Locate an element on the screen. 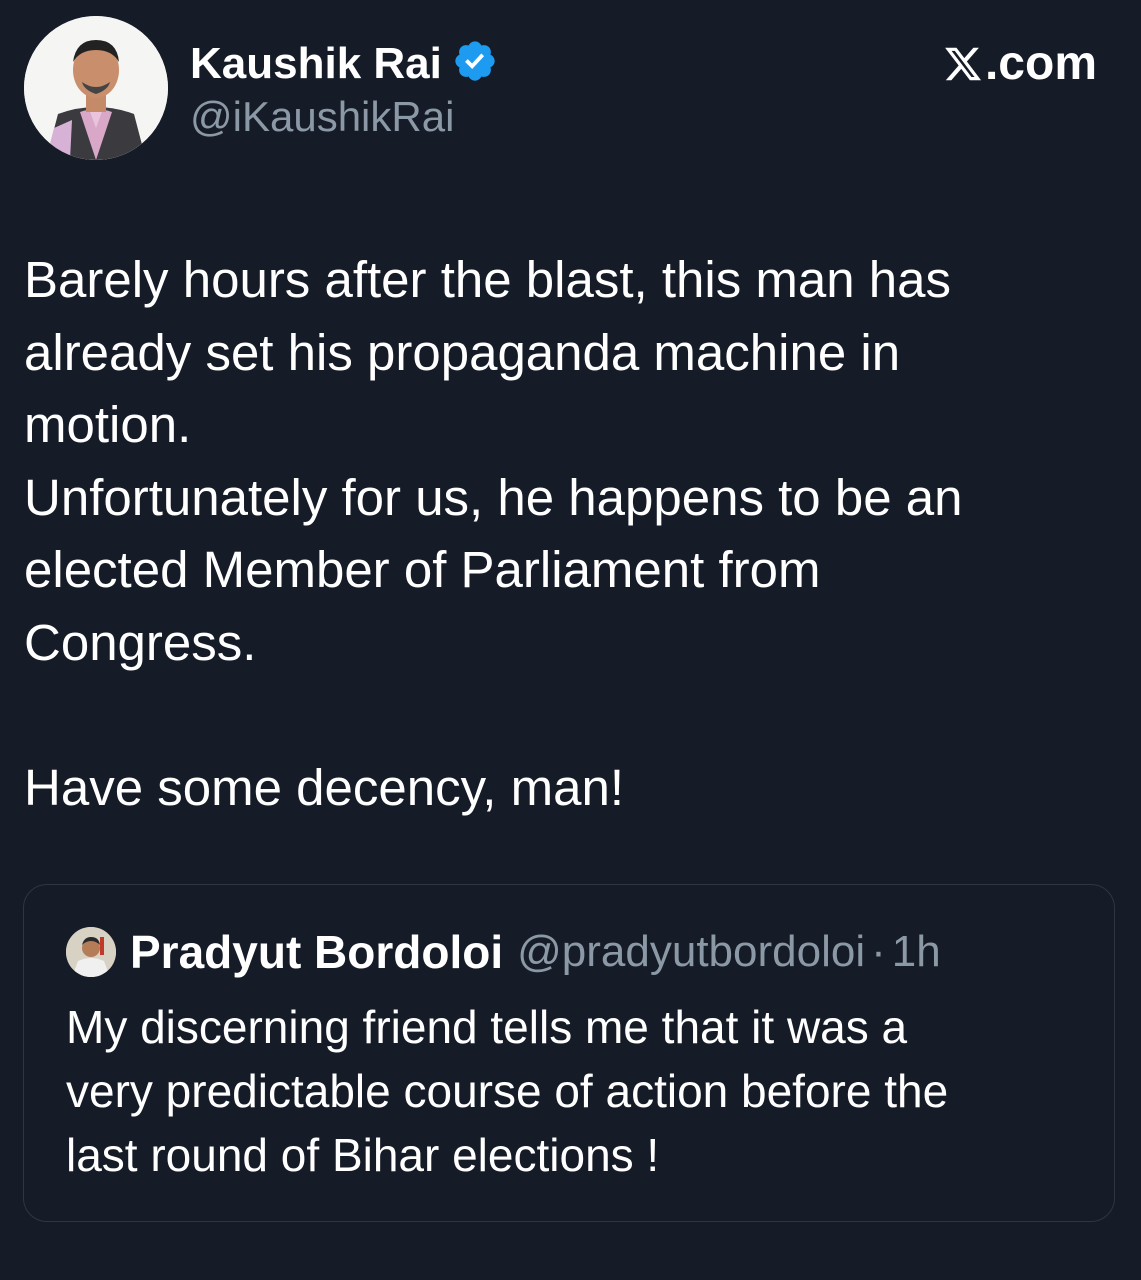  tweet-line: Have some decency, man! is located at coordinates (324, 787).